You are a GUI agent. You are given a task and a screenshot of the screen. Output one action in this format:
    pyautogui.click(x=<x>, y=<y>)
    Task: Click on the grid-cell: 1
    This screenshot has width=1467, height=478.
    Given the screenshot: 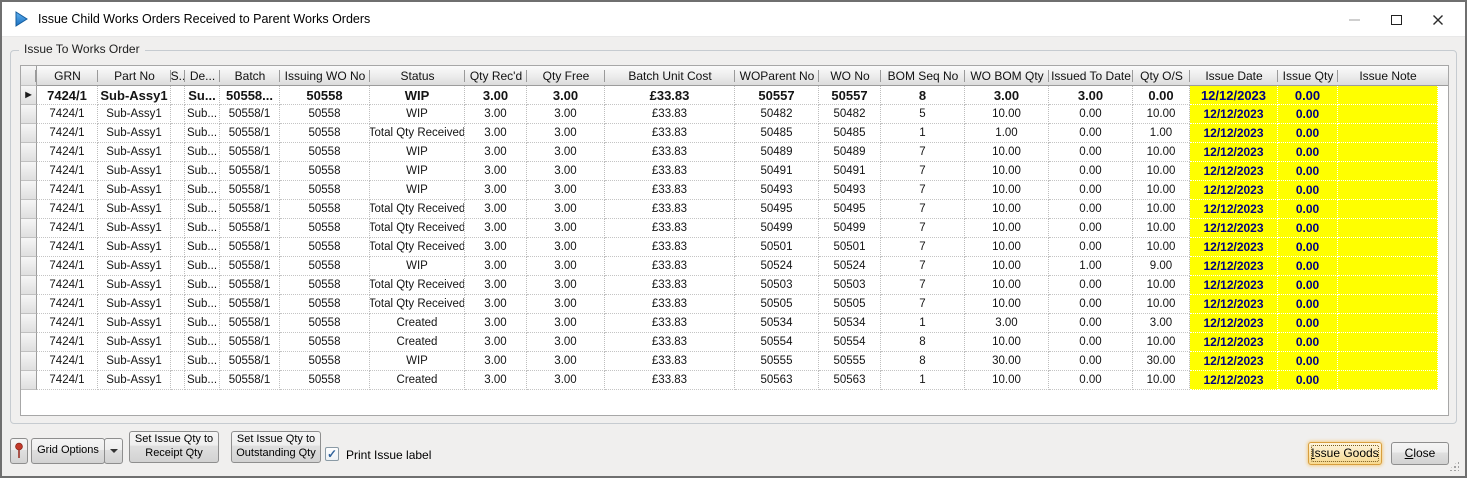 What is the action you would take?
    pyautogui.click(x=923, y=380)
    